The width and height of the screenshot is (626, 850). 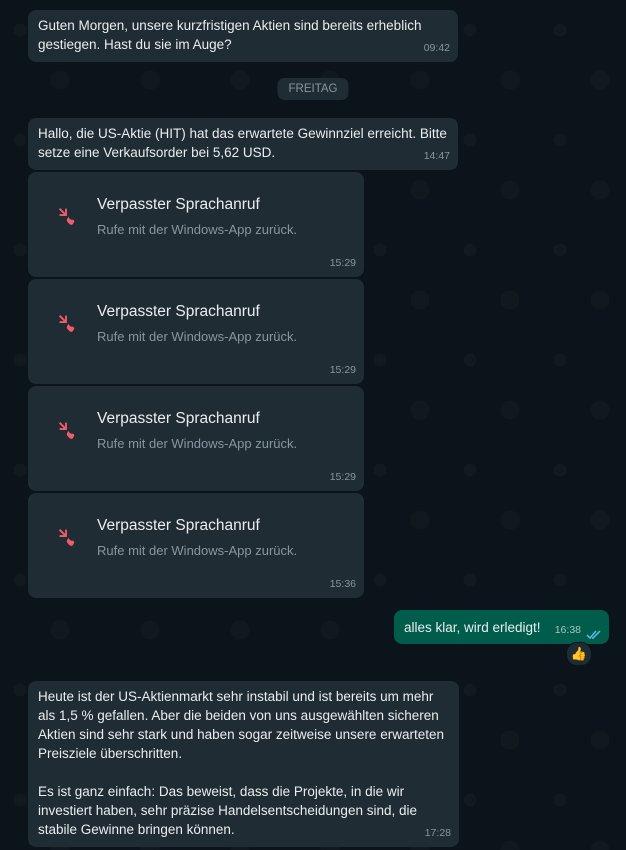 I want to click on reaction-thumbs-up-icon: 👍, so click(x=579, y=654).